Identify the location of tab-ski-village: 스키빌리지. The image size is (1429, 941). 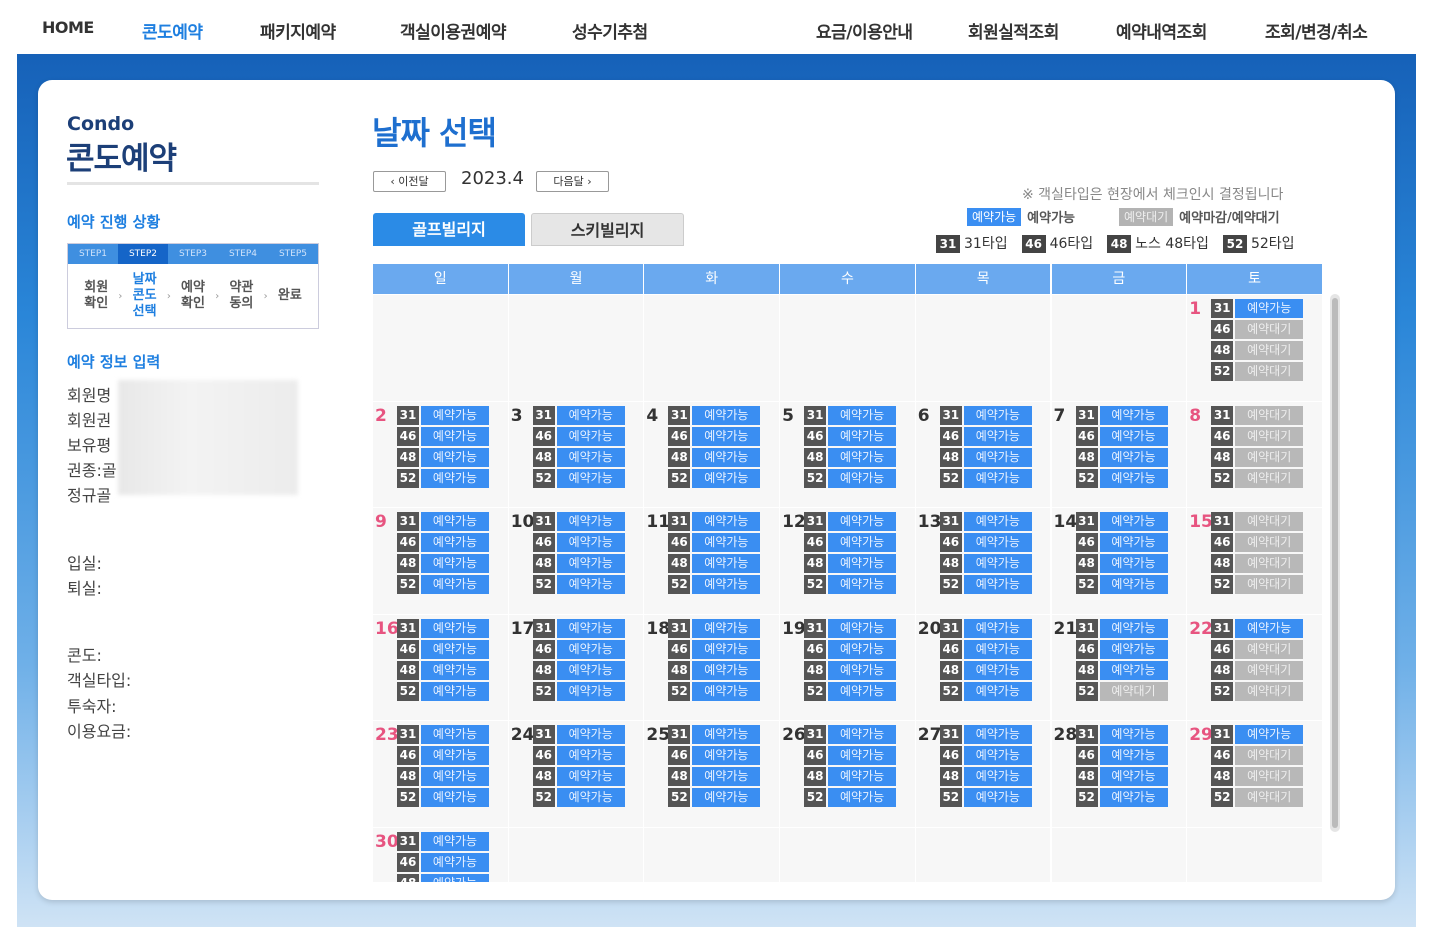
(607, 229).